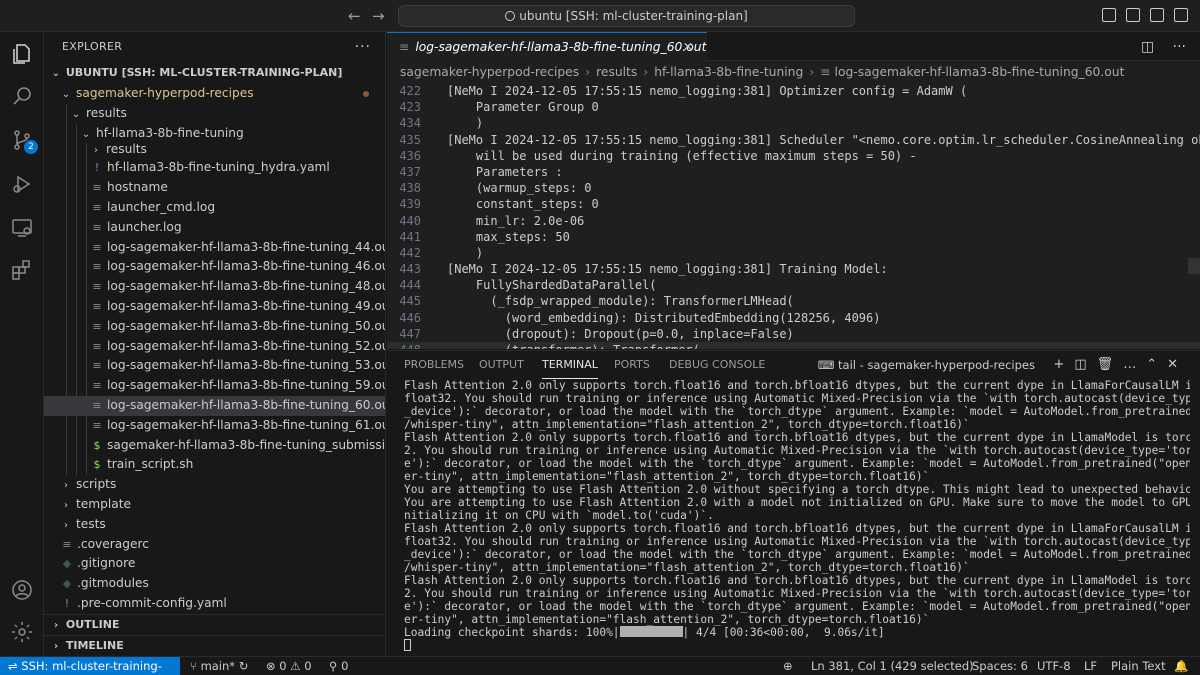 The image size is (1200, 675). I want to click on toggle-primary-sidebar-icon, so click(1109, 15).